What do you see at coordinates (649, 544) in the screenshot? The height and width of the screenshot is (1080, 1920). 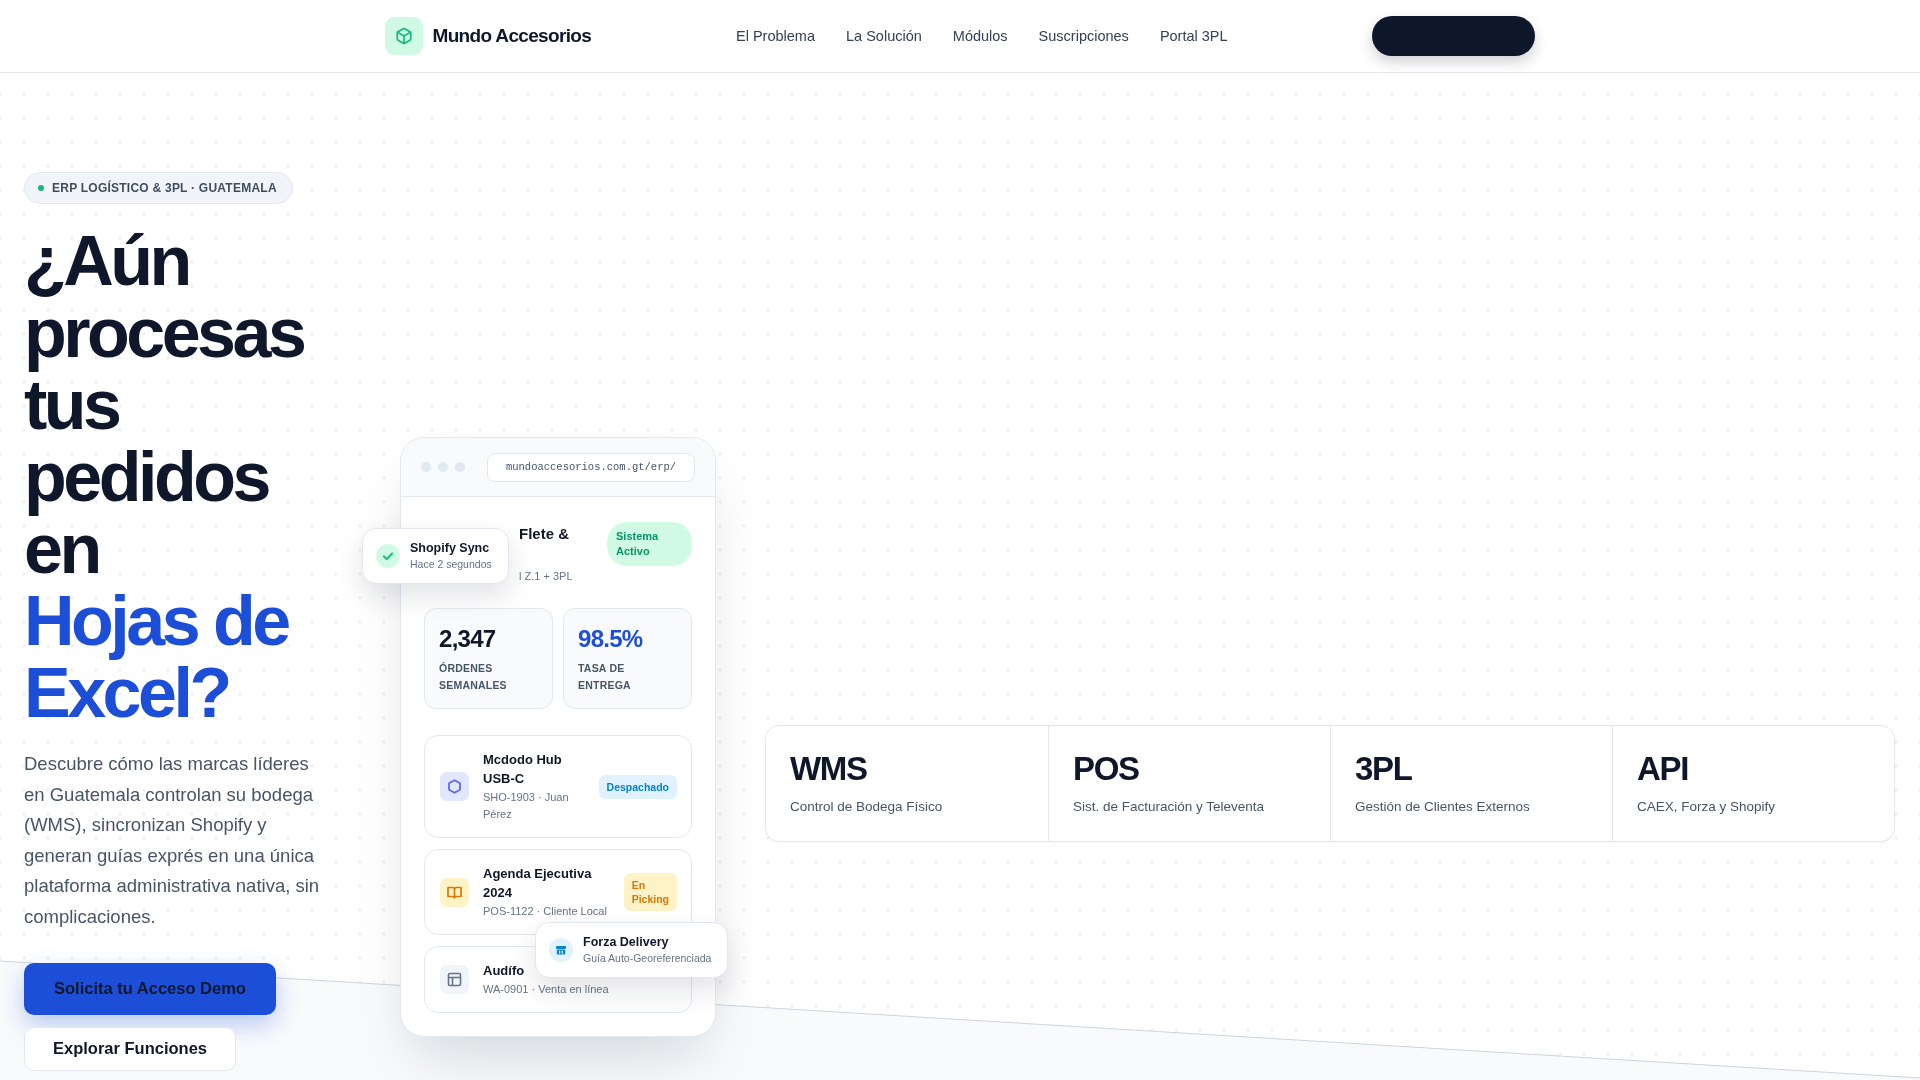 I see `status-badge: Sistema Activo` at bounding box center [649, 544].